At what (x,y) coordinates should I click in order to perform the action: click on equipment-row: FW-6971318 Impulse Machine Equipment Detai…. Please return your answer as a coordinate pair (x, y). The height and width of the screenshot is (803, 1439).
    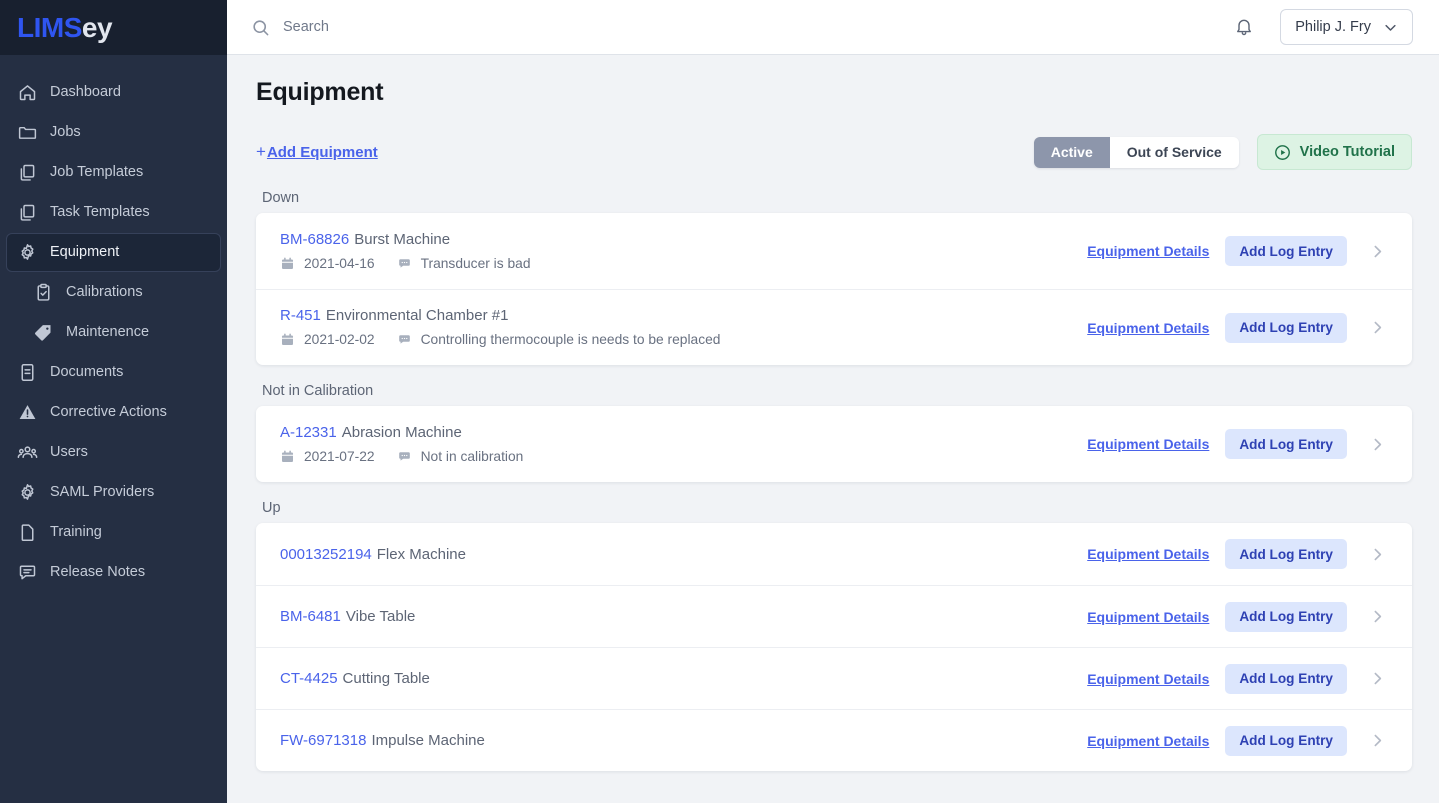
    Looking at the image, I should click on (834, 740).